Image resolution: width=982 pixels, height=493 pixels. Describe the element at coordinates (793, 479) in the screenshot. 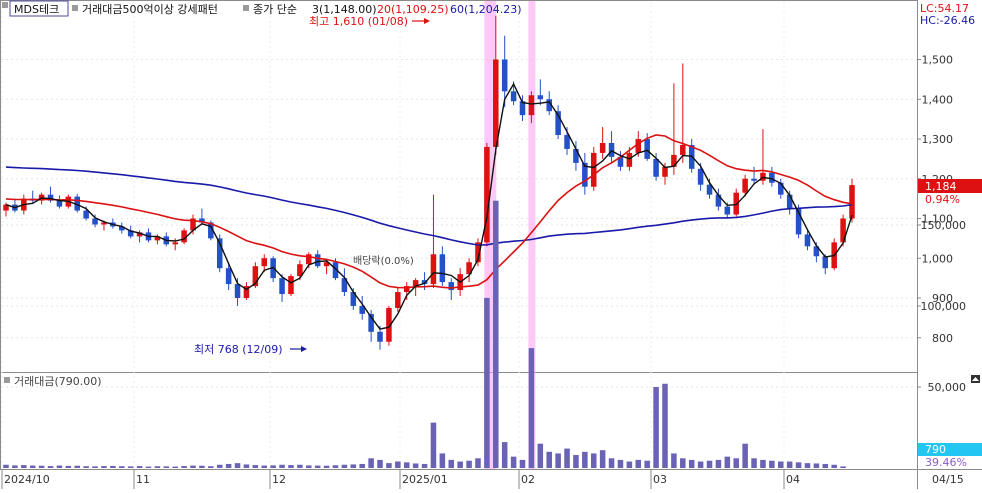

I see `date-tick-label: 04` at that location.